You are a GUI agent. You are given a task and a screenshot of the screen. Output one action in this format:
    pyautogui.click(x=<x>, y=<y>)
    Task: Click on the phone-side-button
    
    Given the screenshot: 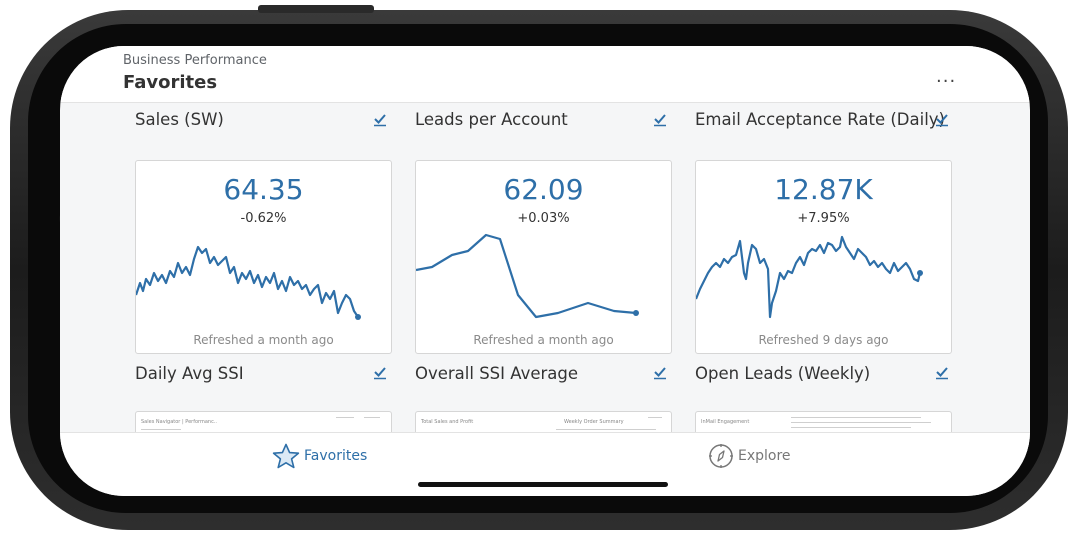 What is the action you would take?
    pyautogui.click(x=316, y=9)
    